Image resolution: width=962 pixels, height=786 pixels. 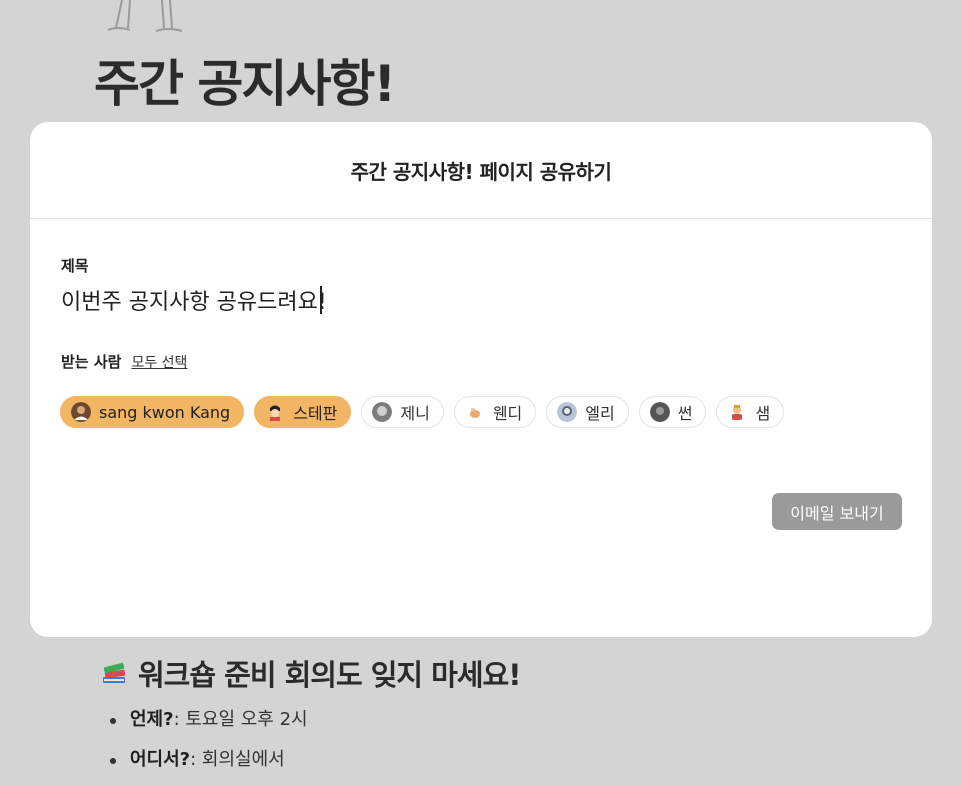 What do you see at coordinates (321, 300) in the screenshot?
I see `text-caret` at bounding box center [321, 300].